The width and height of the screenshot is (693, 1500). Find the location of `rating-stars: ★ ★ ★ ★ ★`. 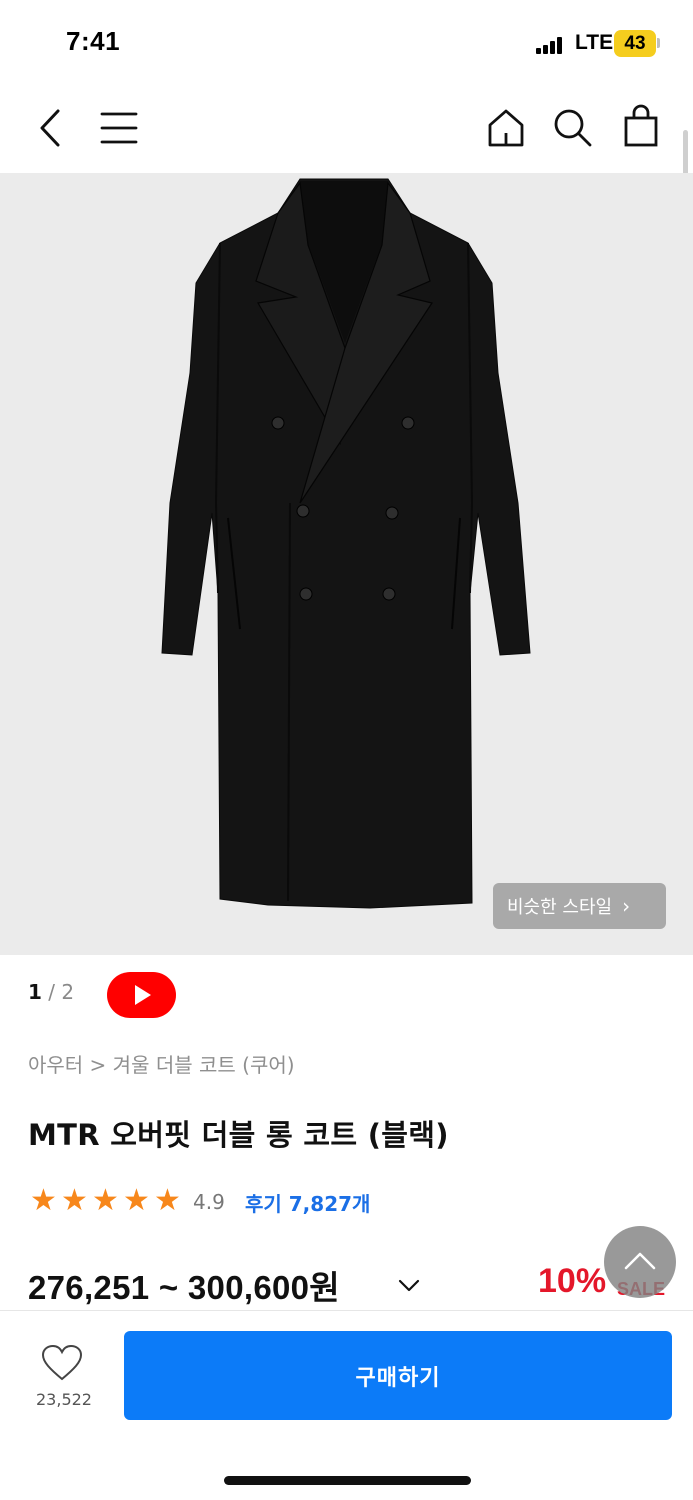

rating-stars: ★ ★ ★ ★ ★ is located at coordinates (105, 1201).